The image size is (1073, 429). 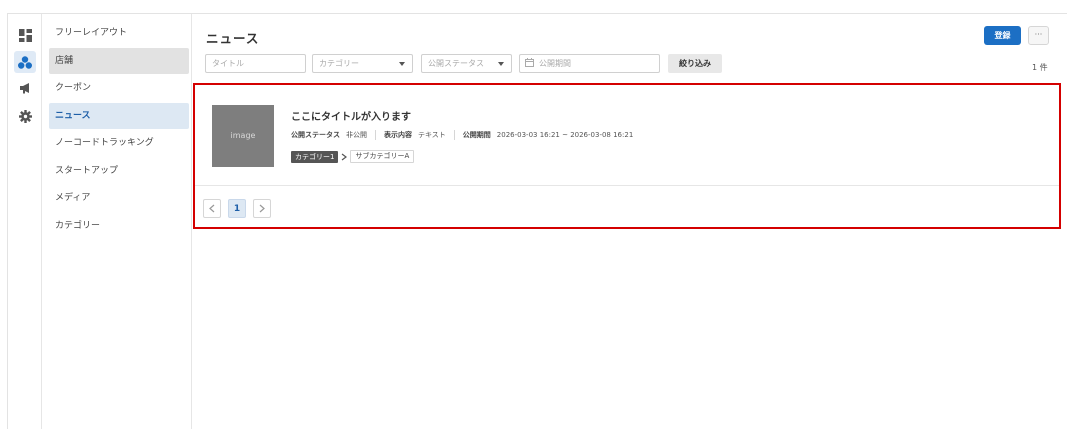 I want to click on period-input-label: 公開期間, so click(x=555, y=63).